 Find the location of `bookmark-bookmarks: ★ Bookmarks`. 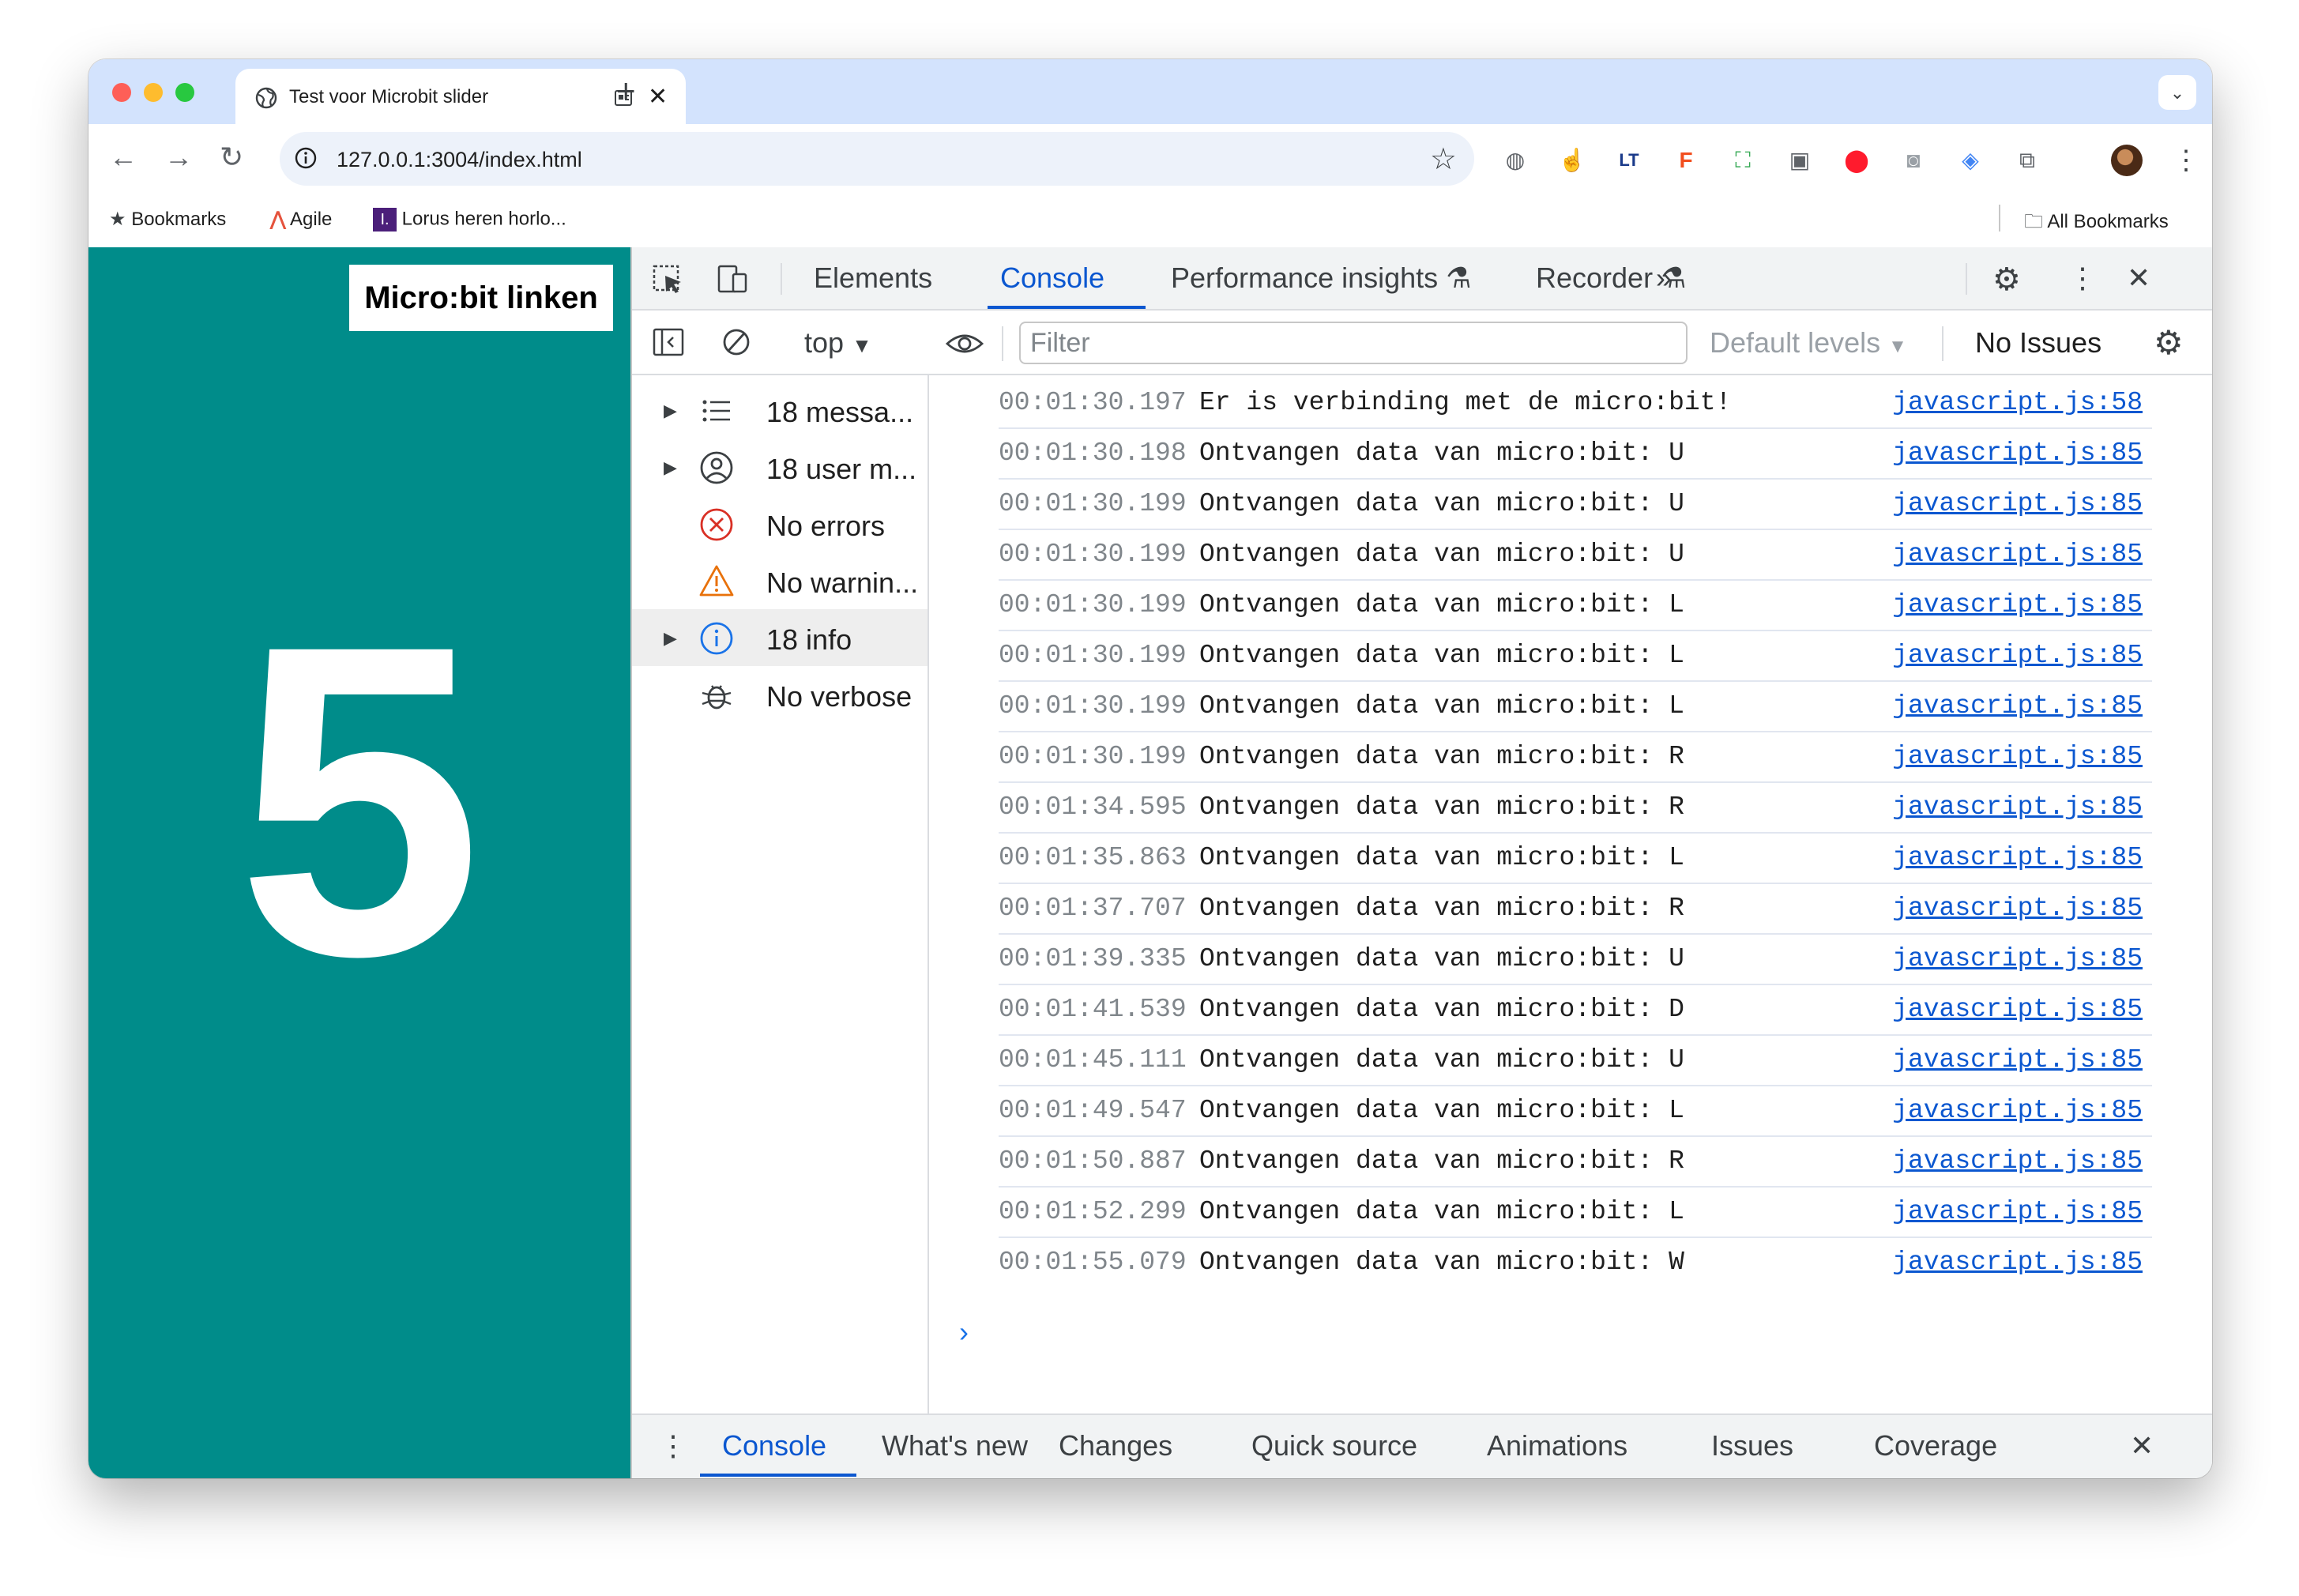

bookmark-bookmarks: ★ Bookmarks is located at coordinates (167, 220).